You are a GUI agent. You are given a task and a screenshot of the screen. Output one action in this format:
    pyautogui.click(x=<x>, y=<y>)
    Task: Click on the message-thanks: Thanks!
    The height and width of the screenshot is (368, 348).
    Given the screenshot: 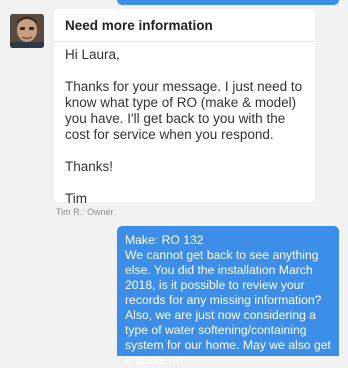 What is the action you would take?
    pyautogui.click(x=89, y=166)
    